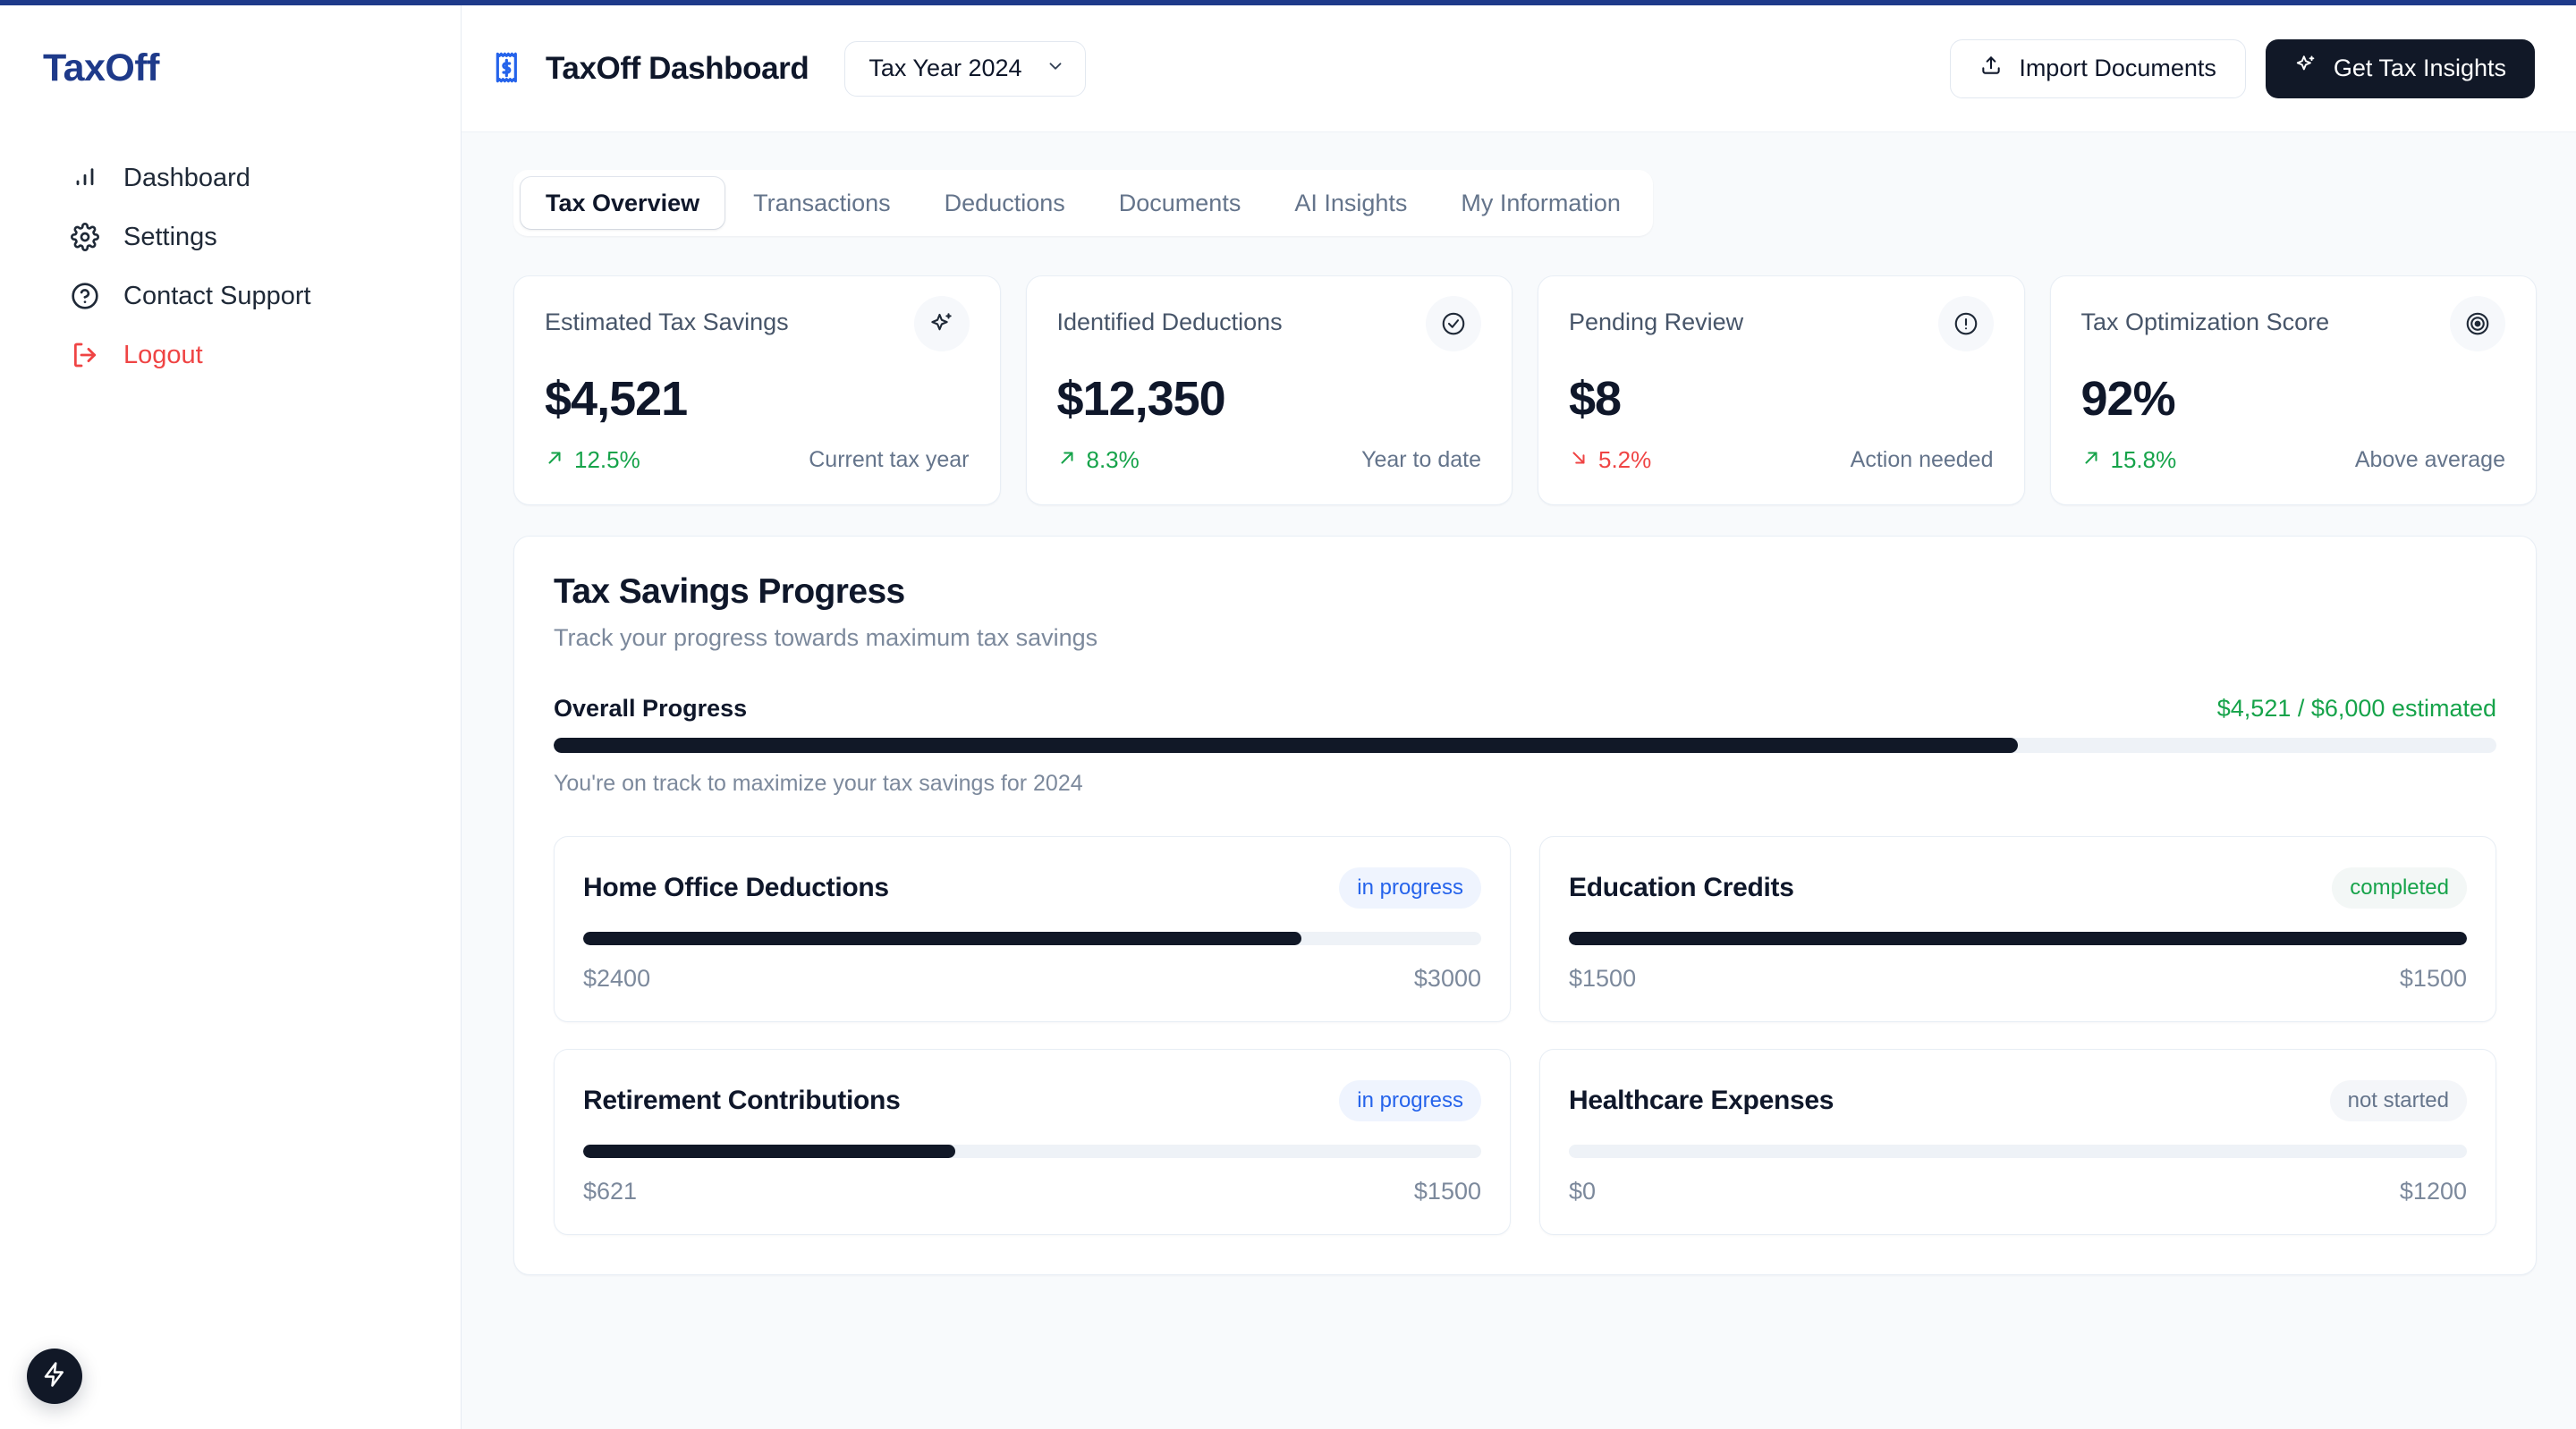 The height and width of the screenshot is (1429, 2576). What do you see at coordinates (2018, 1191) in the screenshot?
I see `deduction-amounts: $0 $1200` at bounding box center [2018, 1191].